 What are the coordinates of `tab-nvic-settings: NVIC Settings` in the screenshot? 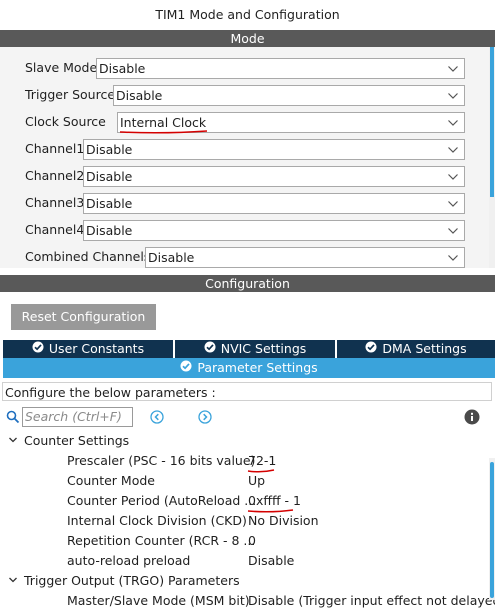 It's located at (255, 349).